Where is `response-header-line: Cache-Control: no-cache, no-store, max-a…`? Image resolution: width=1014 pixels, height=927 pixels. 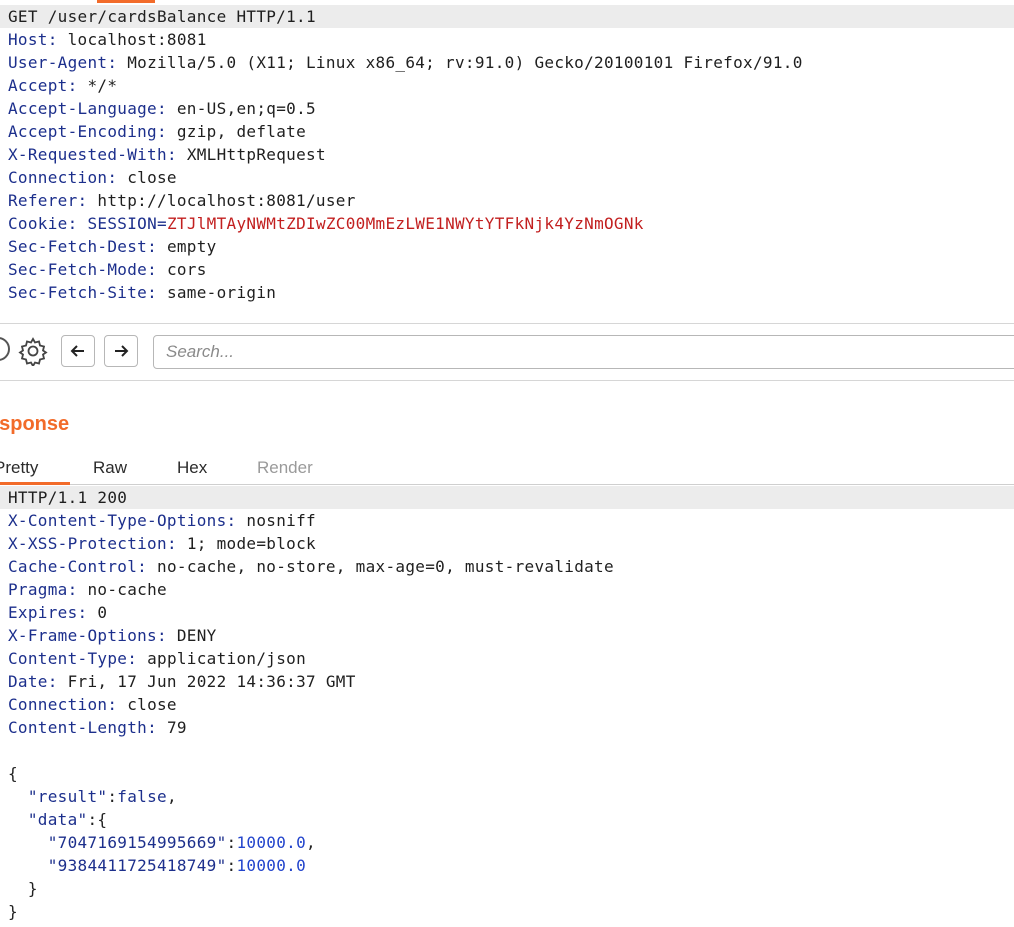 response-header-line: Cache-Control: no-cache, no-store, max-a… is located at coordinates (507, 566).